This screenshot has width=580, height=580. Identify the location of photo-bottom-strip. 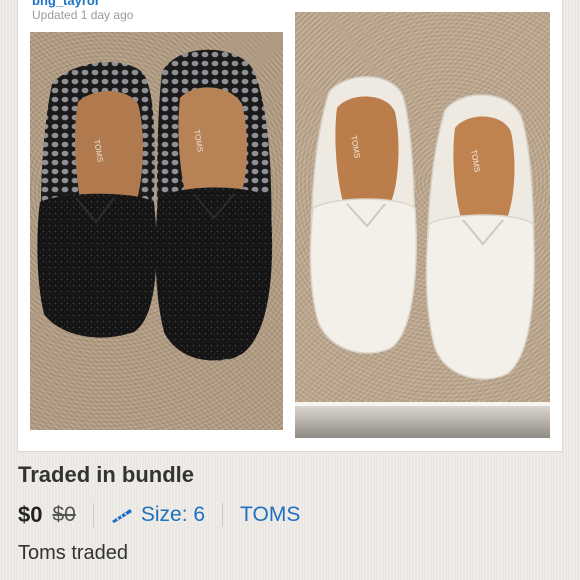
(422, 422).